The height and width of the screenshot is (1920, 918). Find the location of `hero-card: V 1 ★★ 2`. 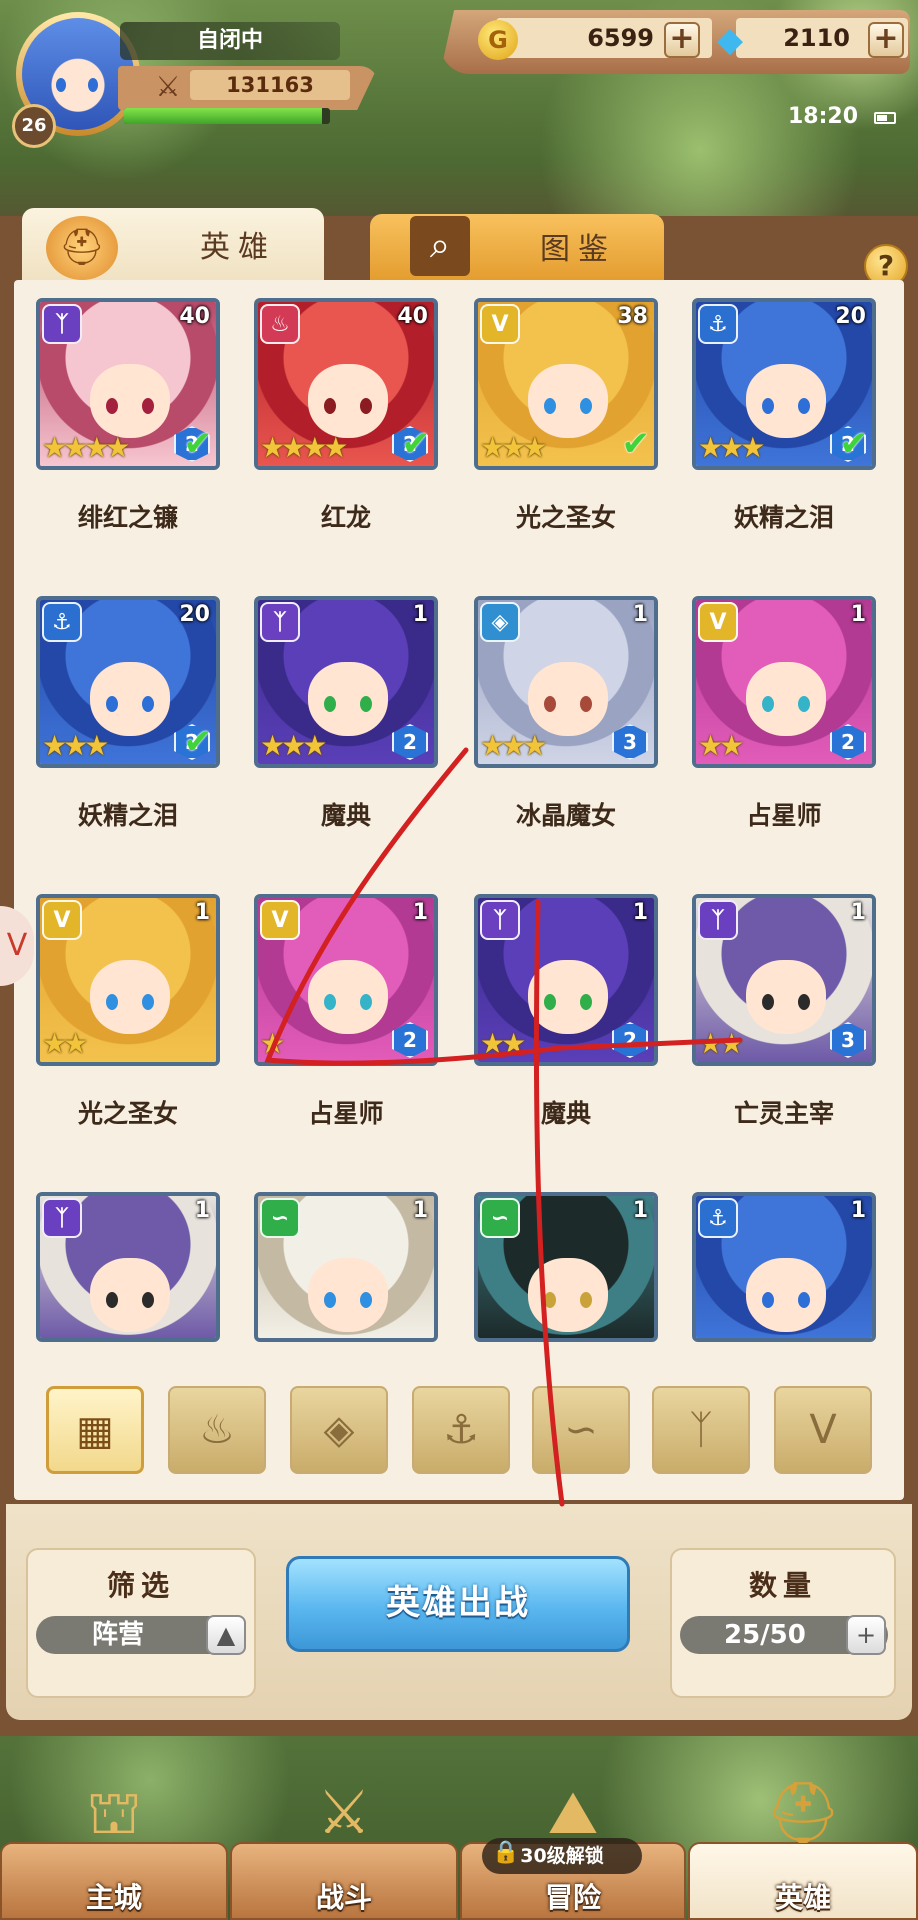

hero-card: V 1 ★★ 2 is located at coordinates (784, 682).